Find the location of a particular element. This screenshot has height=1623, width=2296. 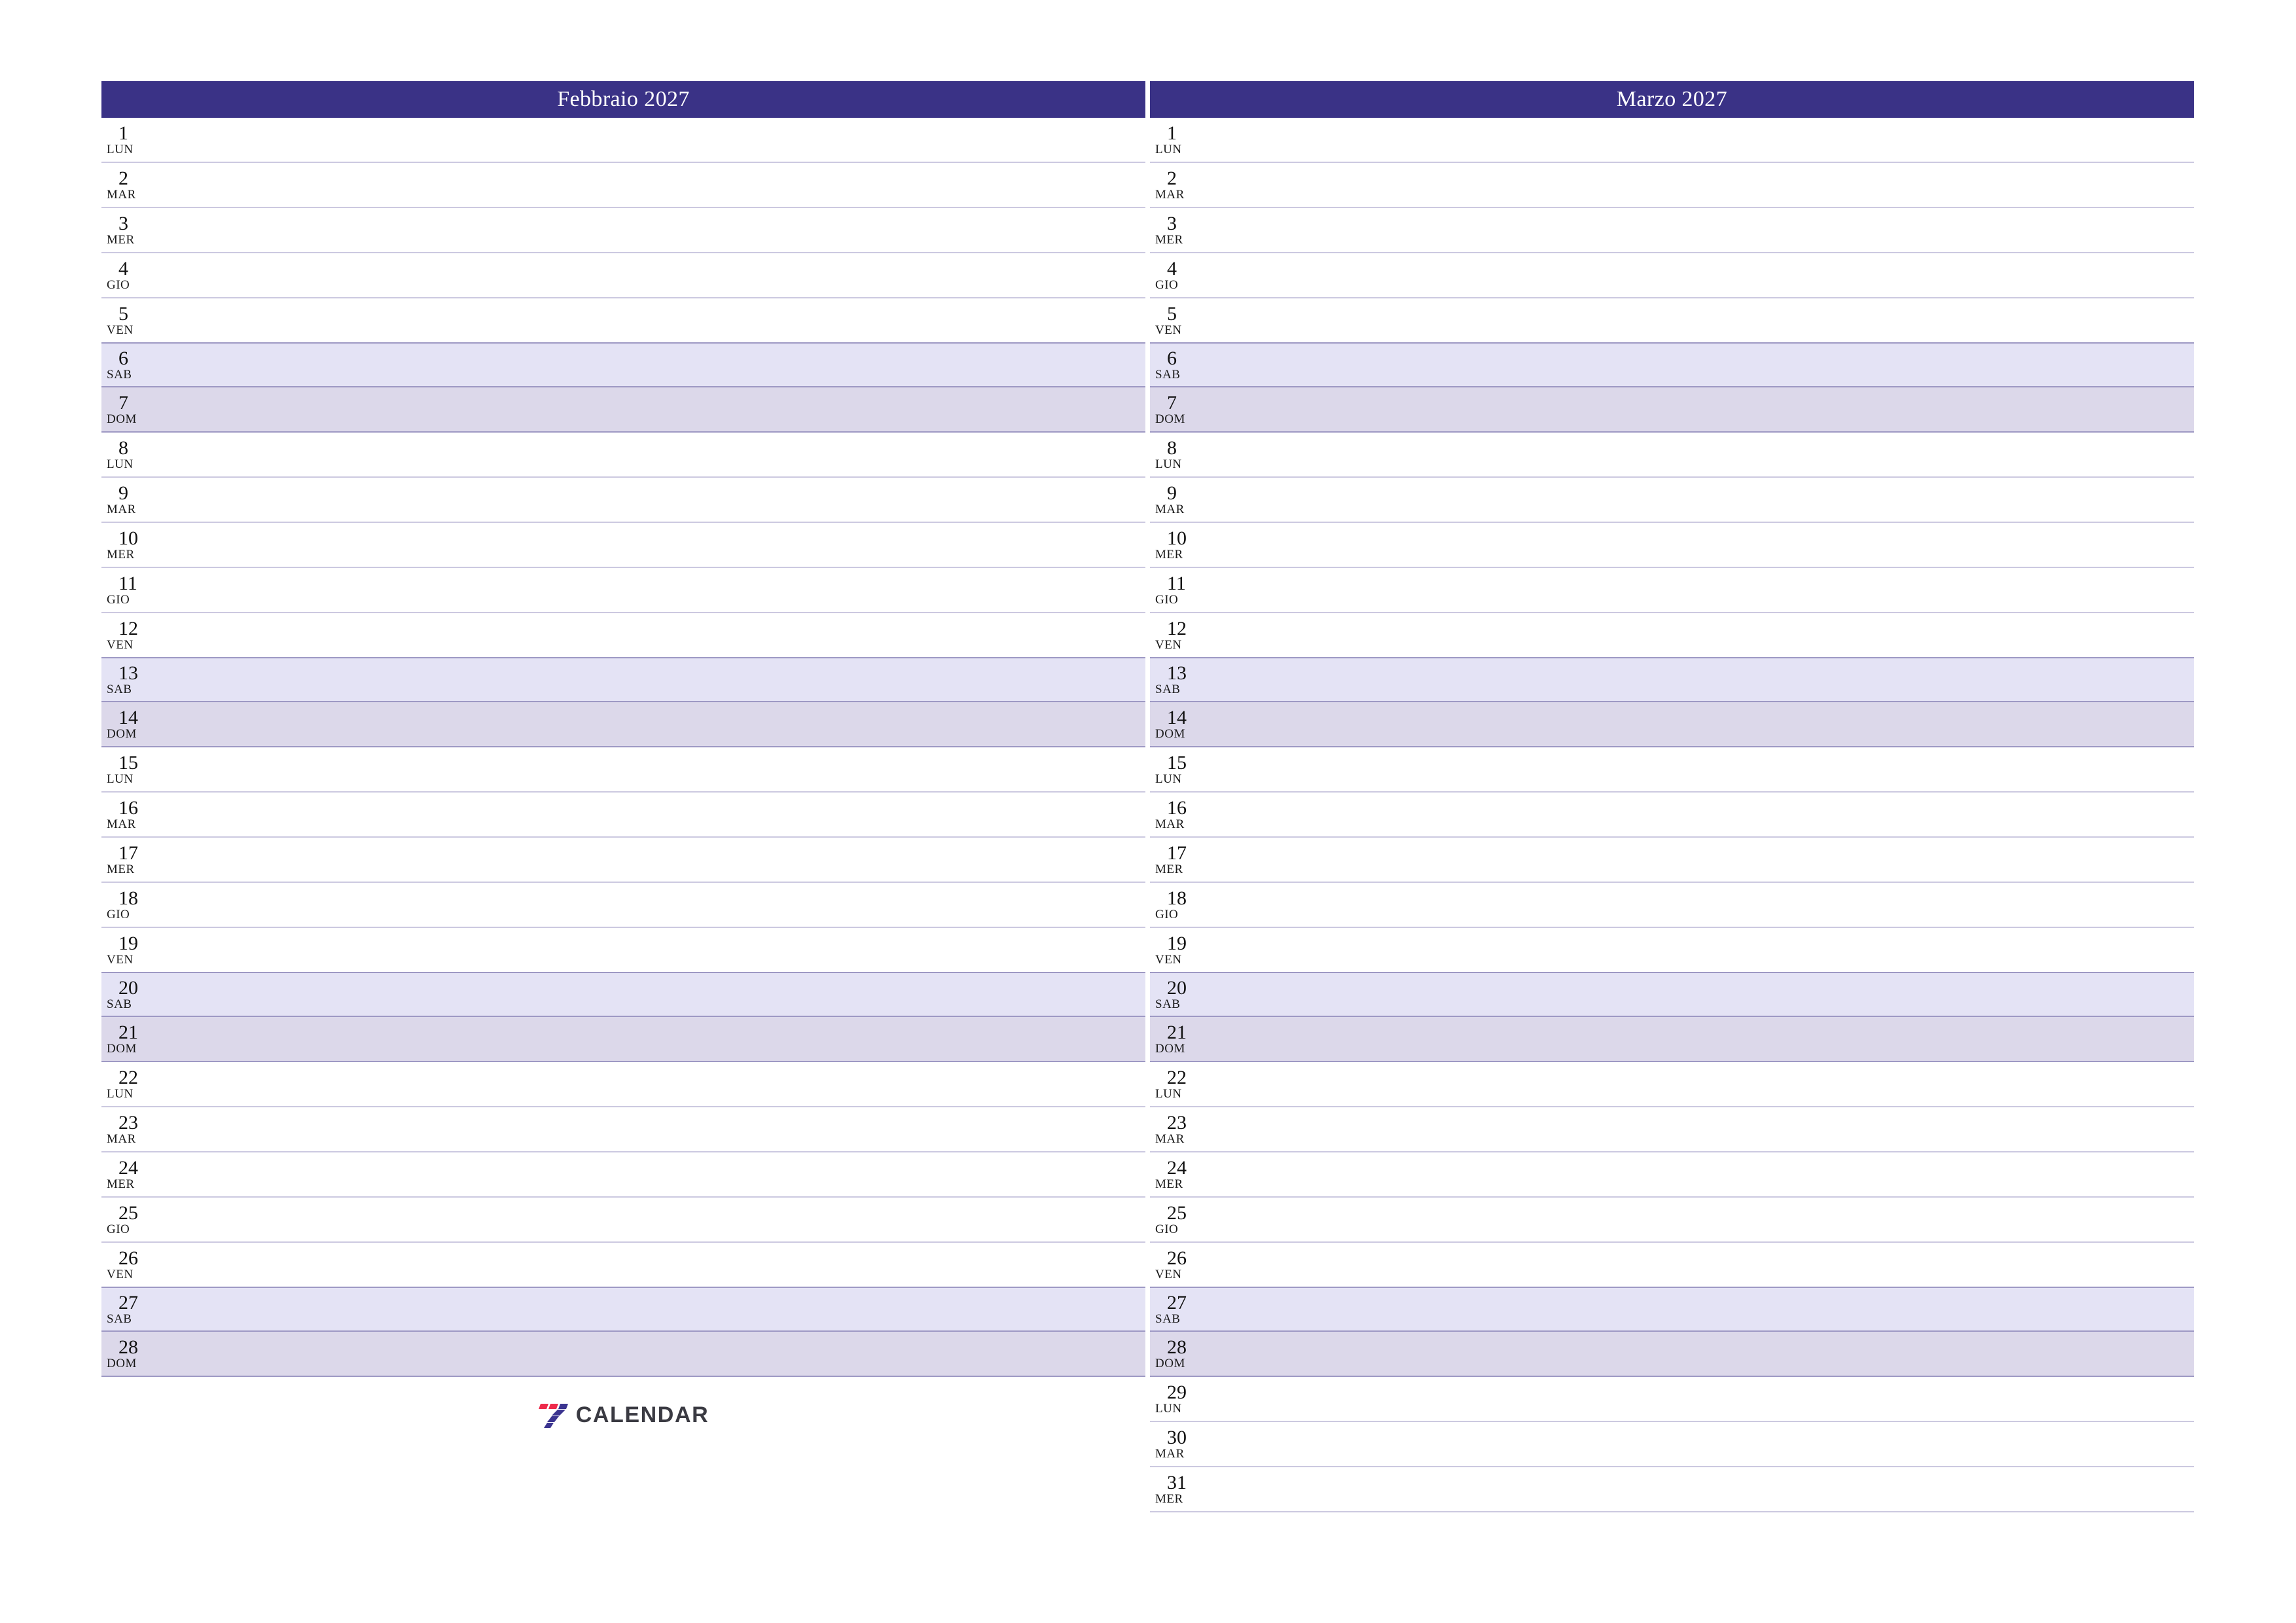

brand-logo-text: CALENDAR is located at coordinates (642, 1414).